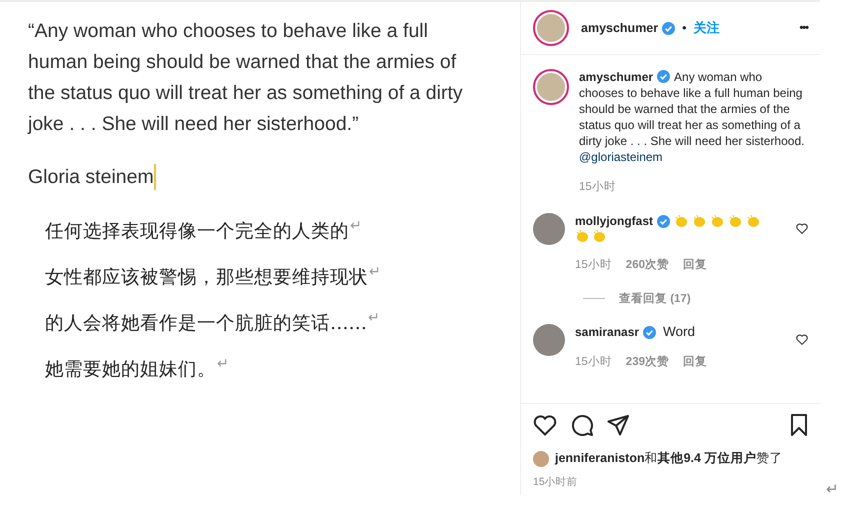 This screenshot has height=514, width=842. I want to click on post-time: 15小时前, so click(556, 482).